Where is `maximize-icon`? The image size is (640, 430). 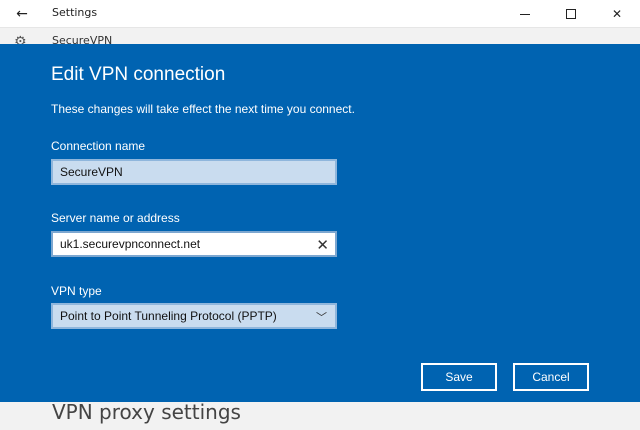
maximize-icon is located at coordinates (571, 14).